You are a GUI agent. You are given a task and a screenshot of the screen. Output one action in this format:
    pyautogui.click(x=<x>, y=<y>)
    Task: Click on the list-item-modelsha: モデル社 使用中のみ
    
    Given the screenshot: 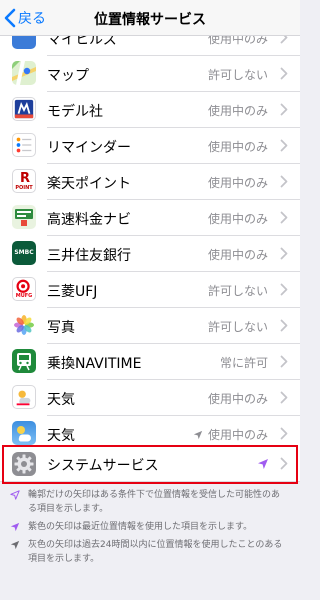 What is the action you would take?
    pyautogui.click(x=150, y=110)
    